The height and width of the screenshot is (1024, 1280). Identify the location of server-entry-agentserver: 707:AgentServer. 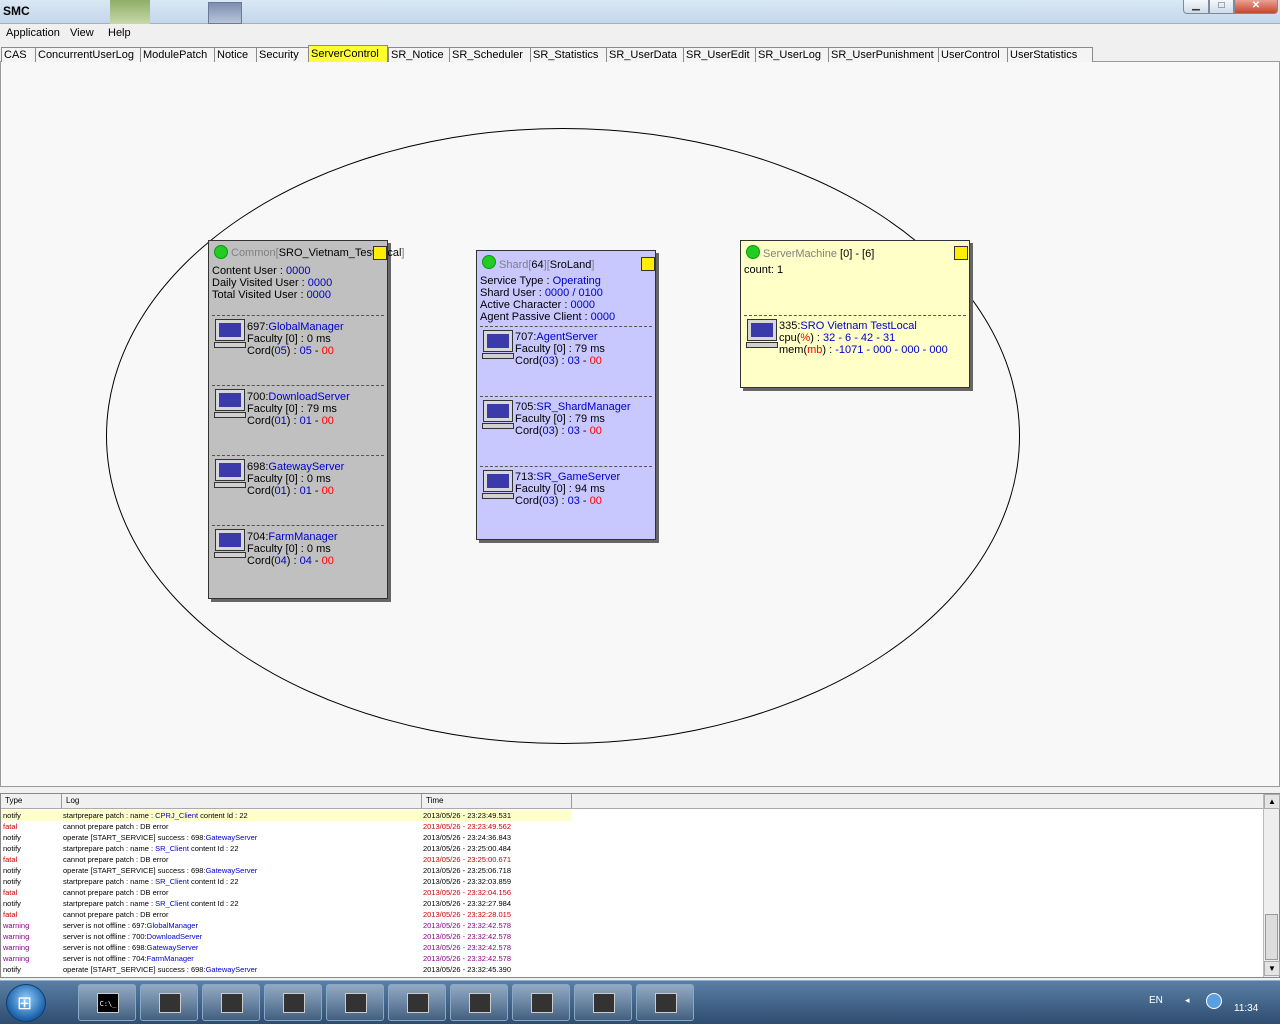
(556, 337).